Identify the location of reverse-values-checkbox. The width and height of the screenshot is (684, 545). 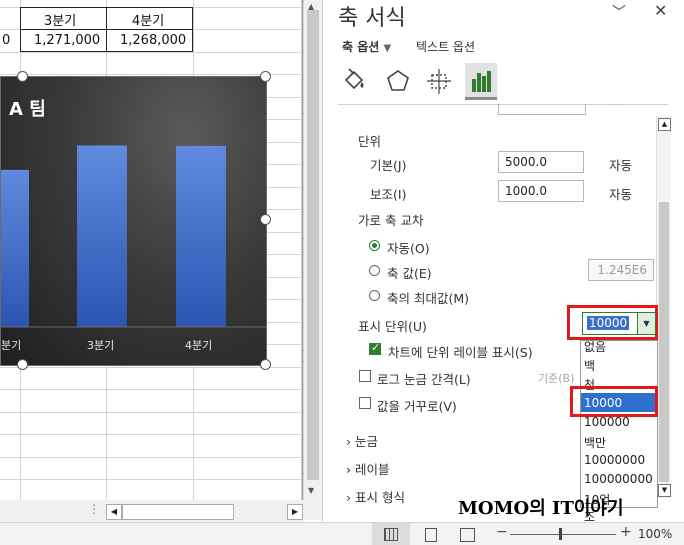
(365, 403).